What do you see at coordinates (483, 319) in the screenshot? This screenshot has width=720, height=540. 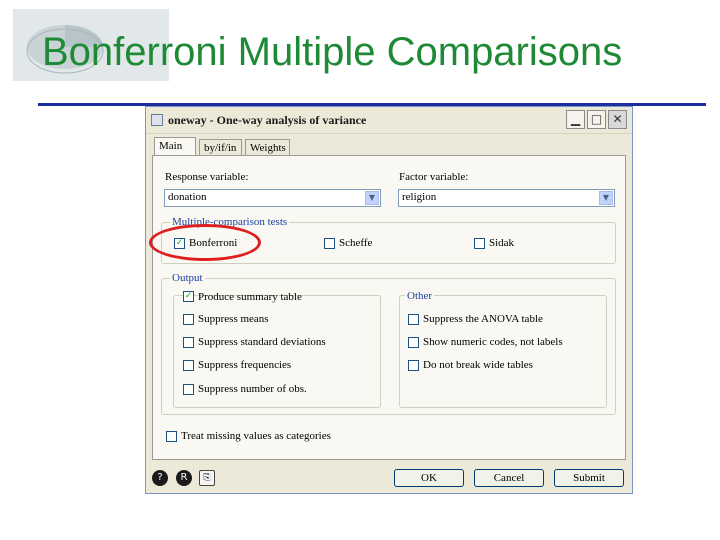 I see `suppress-anova-label: Suppress the ANOVA table` at bounding box center [483, 319].